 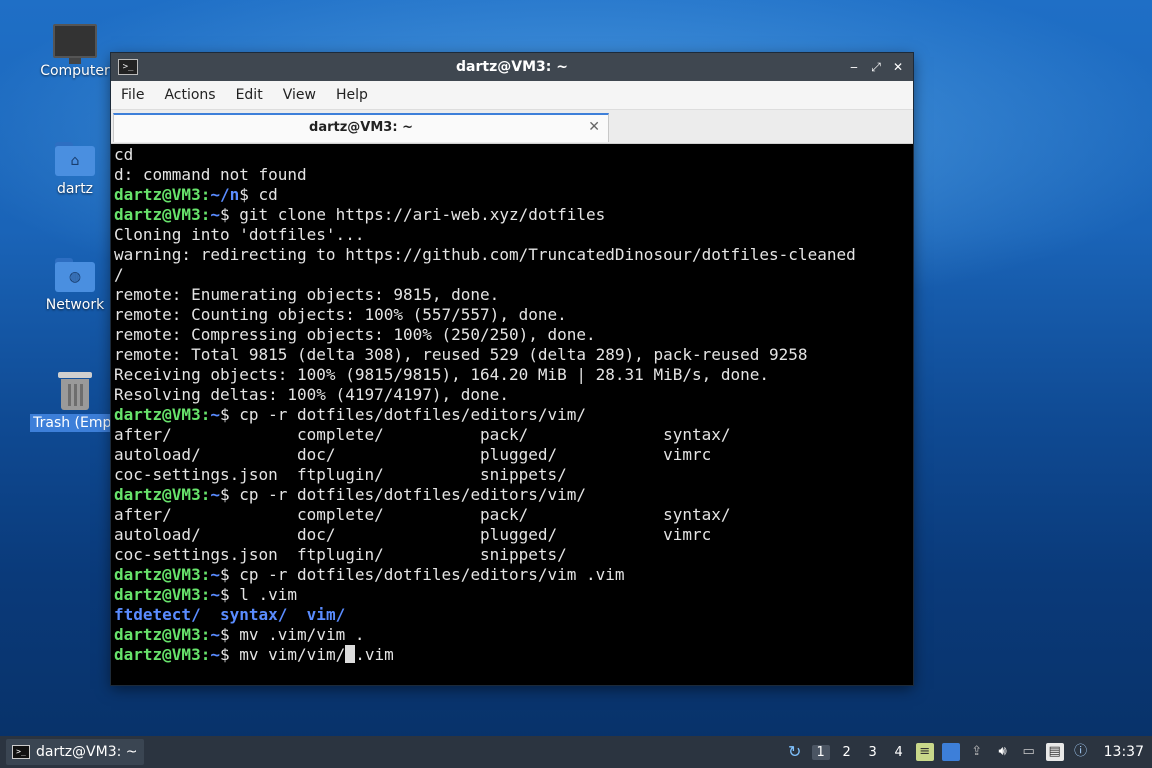 What do you see at coordinates (512, 155) in the screenshot?
I see `terminal-line: cd` at bounding box center [512, 155].